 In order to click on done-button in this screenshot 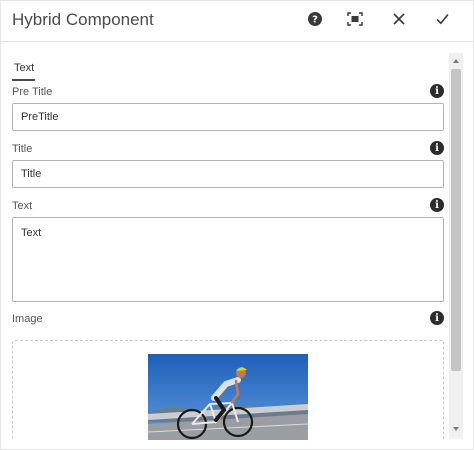, I will do `click(442, 21)`.